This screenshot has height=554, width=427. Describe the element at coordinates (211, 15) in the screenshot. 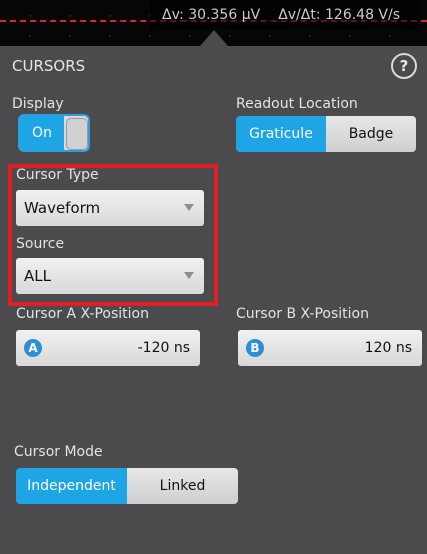

I see `delta-v-readout: Δv: 30.356 µV` at that location.